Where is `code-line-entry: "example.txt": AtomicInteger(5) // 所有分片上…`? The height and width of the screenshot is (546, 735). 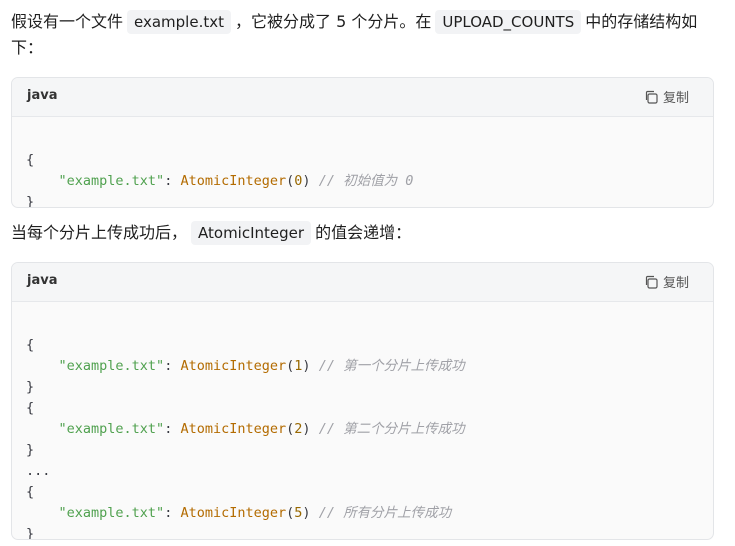 code-line-entry: "example.txt": AtomicInteger(5) // 所有分片上… is located at coordinates (369, 513).